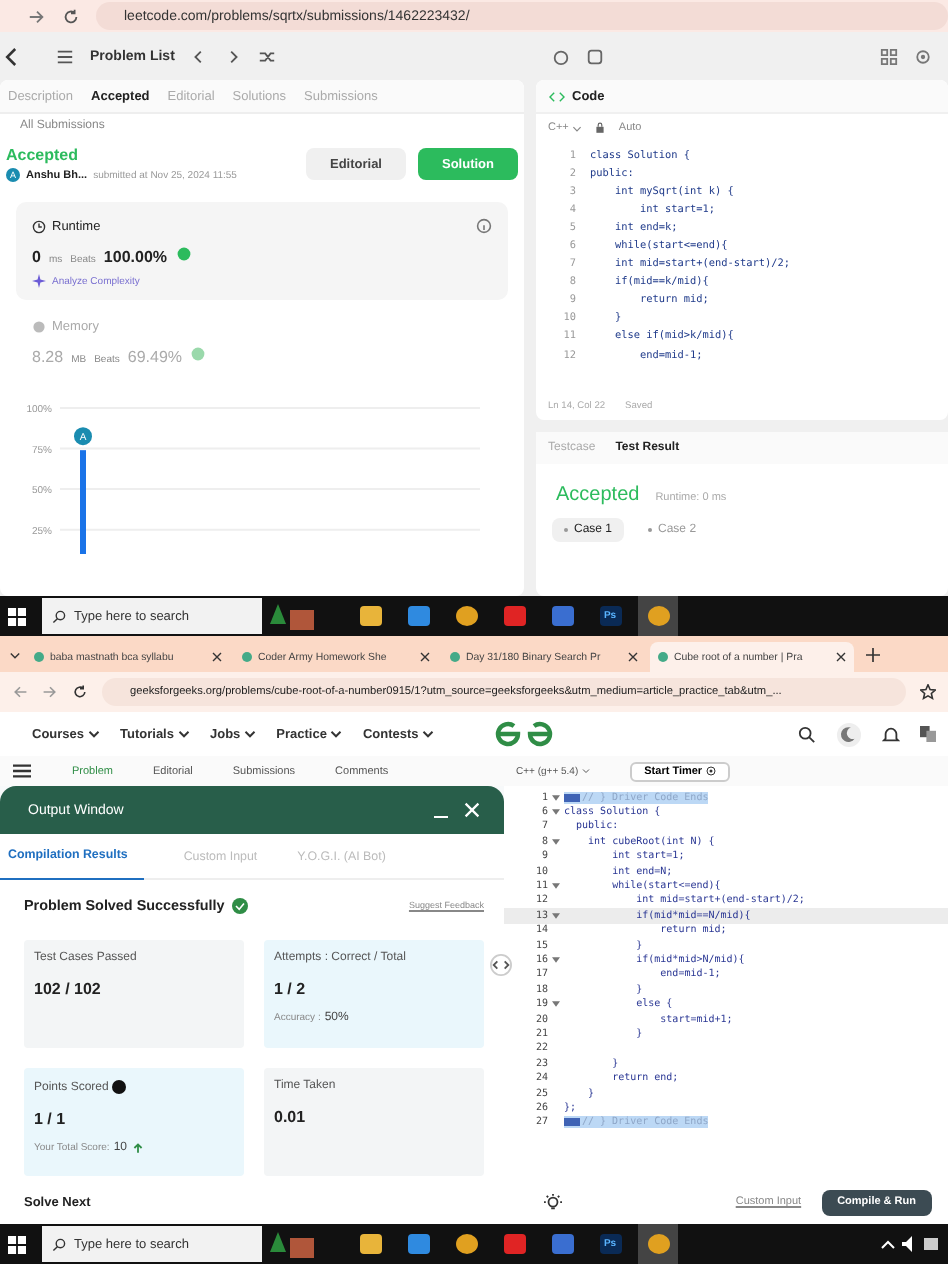  I want to click on layout-icon, so click(889, 56).